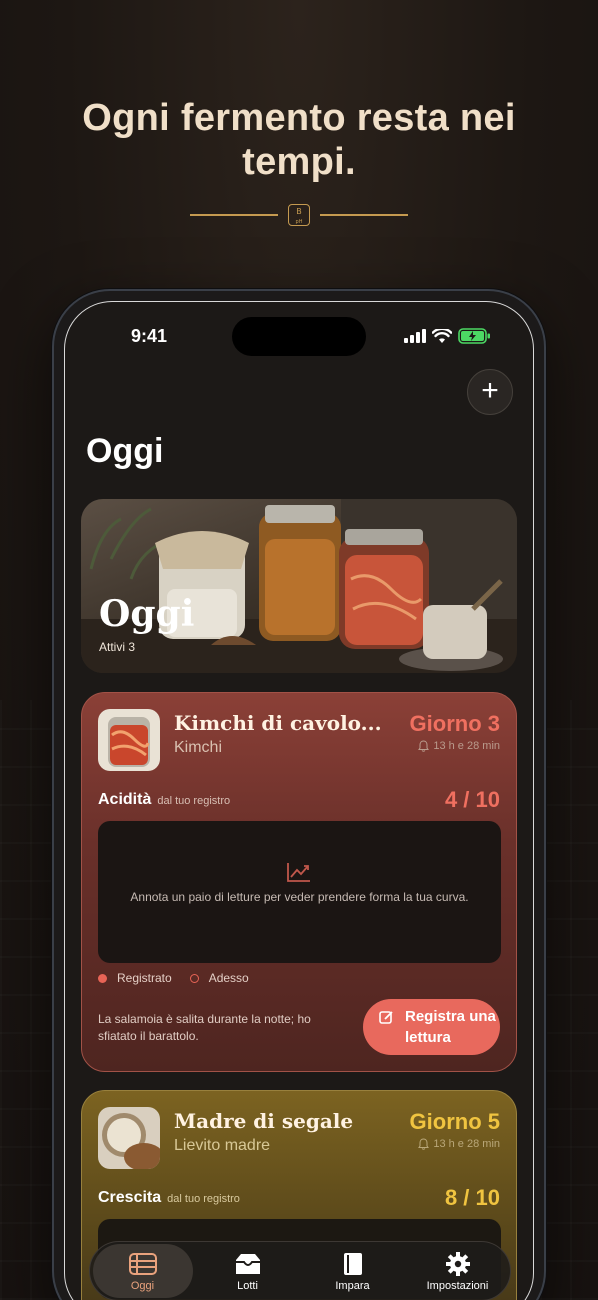 This screenshot has width=598, height=1300. Describe the element at coordinates (298, 872) in the screenshot. I see `chart-trend-icon` at that location.